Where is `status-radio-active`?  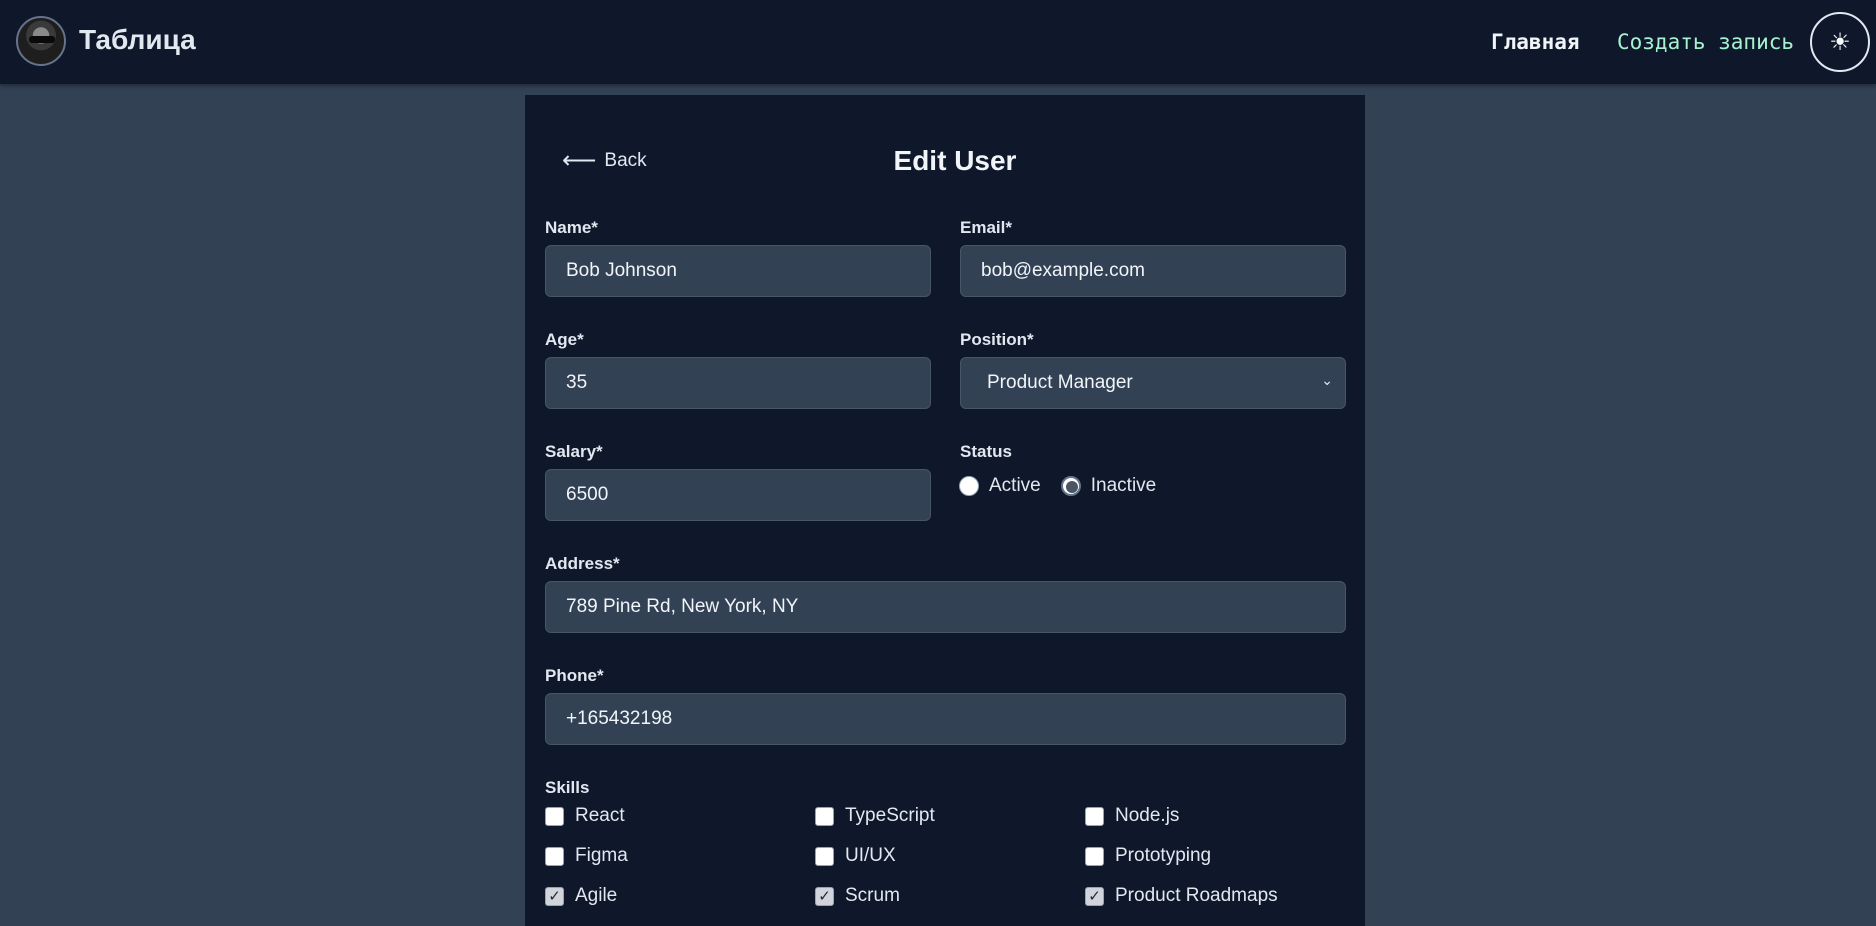 status-radio-active is located at coordinates (969, 486).